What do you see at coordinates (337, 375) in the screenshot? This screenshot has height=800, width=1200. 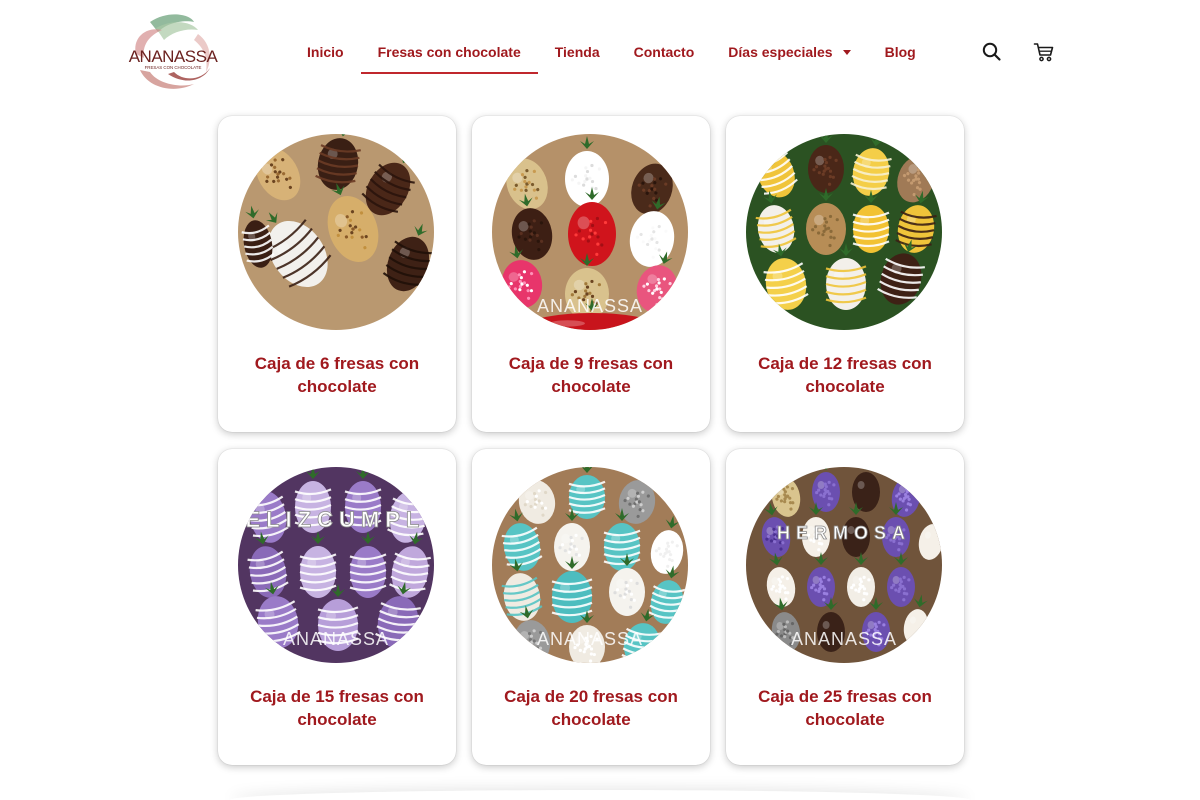 I see `product-title: Caja de 6 fresas con chocolate` at bounding box center [337, 375].